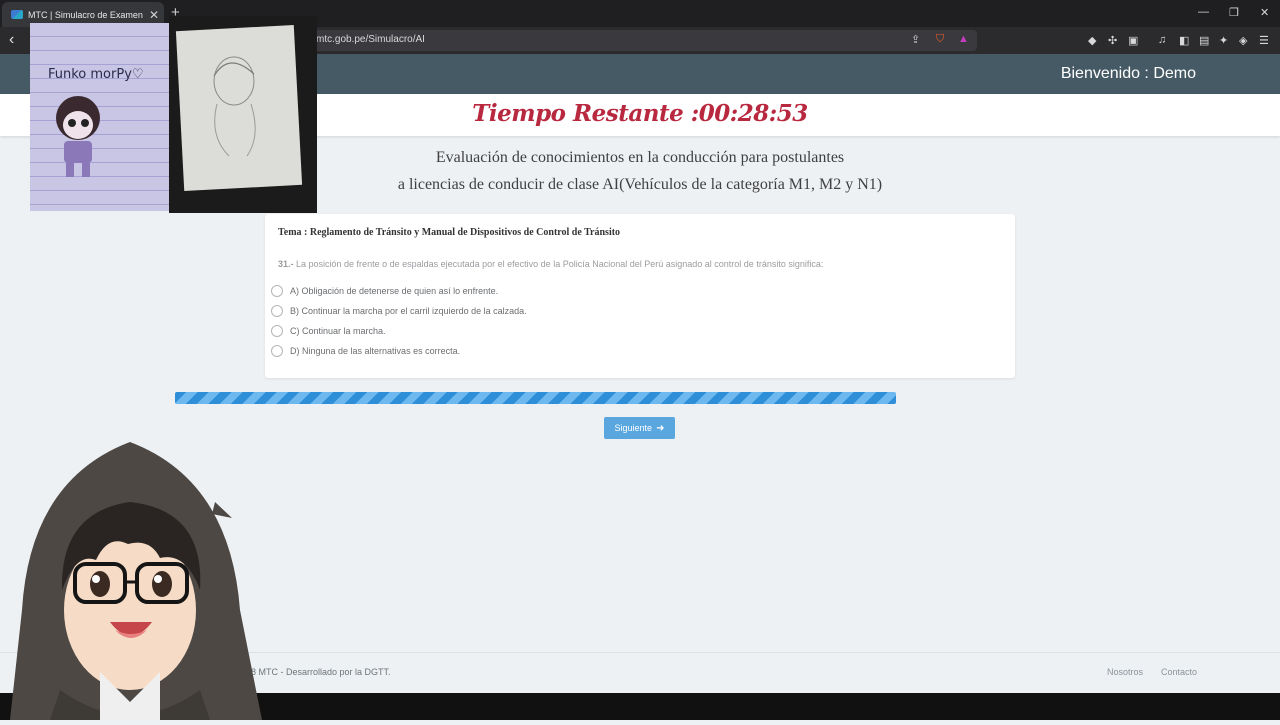 Image resolution: width=1280 pixels, height=725 pixels. Describe the element at coordinates (1243, 40) in the screenshot. I see `vpn-icon: ◈` at that location.